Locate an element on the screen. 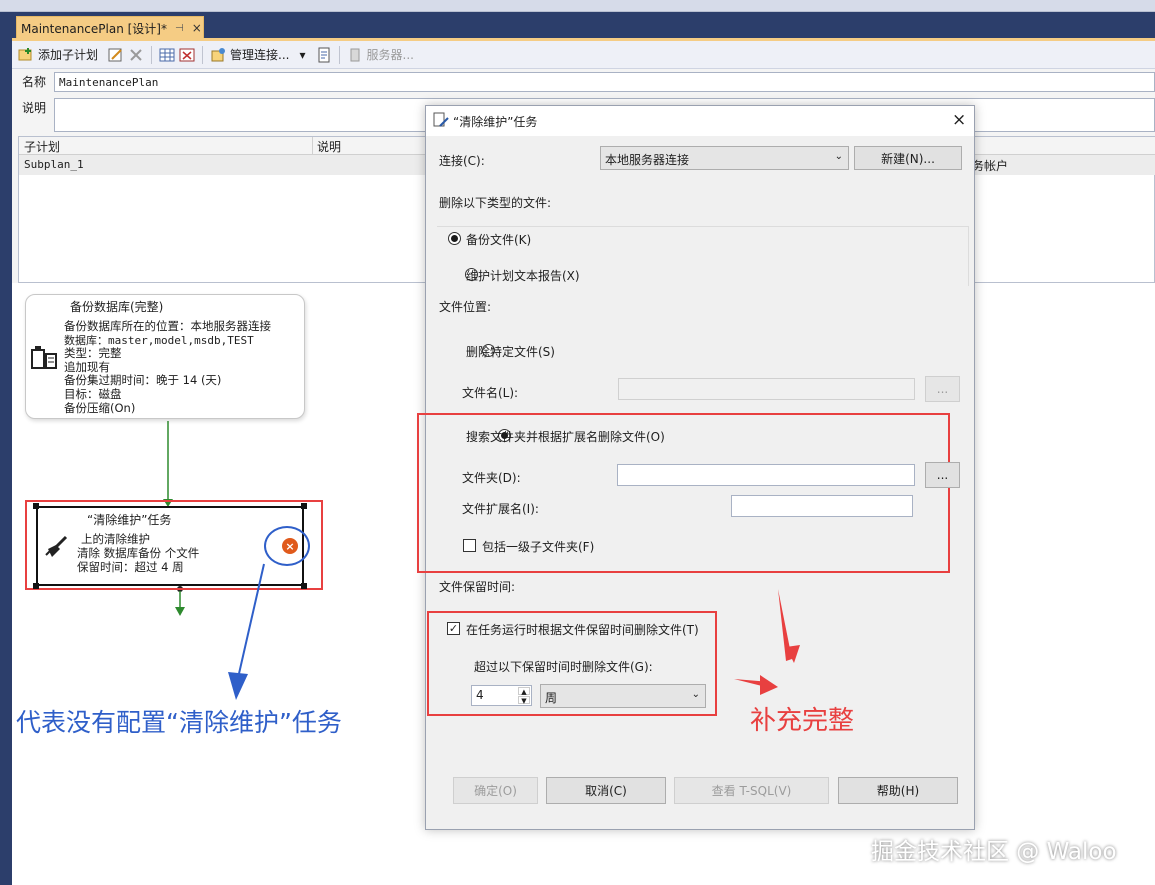 The width and height of the screenshot is (1155, 885). folder-label: 文件夹(D): is located at coordinates (491, 478).